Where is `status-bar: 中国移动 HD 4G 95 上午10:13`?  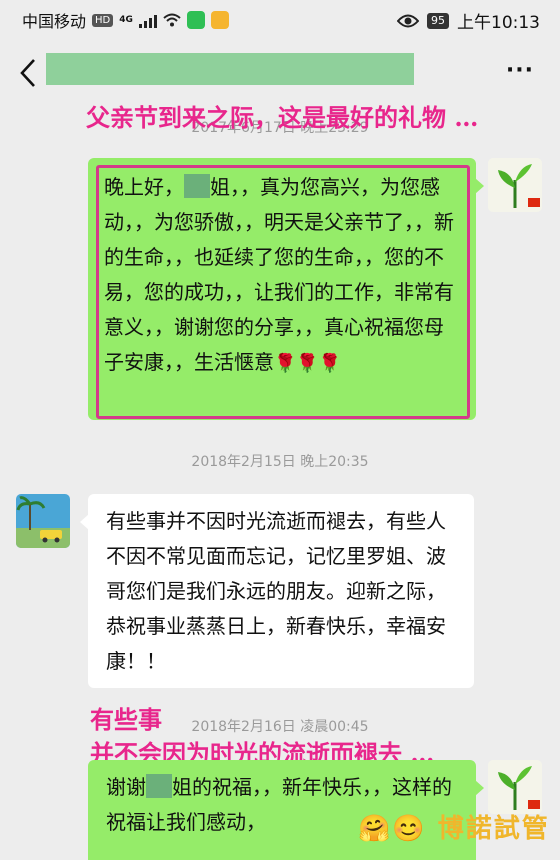
status-bar: 中国移动 HD 4G 95 上午10:13 is located at coordinates (280, 19).